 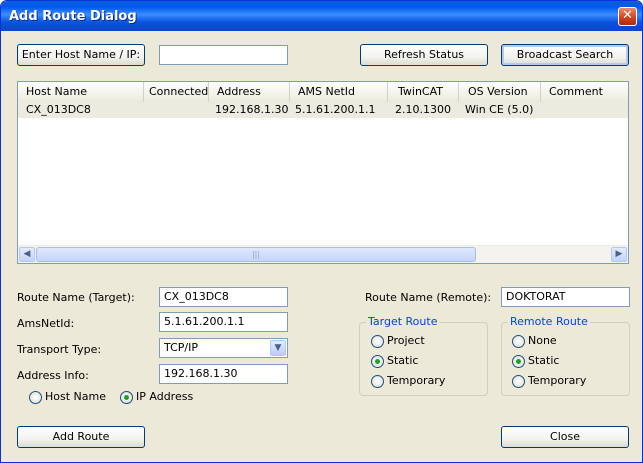 I want to click on close-window-icon: ✕, so click(x=627, y=16).